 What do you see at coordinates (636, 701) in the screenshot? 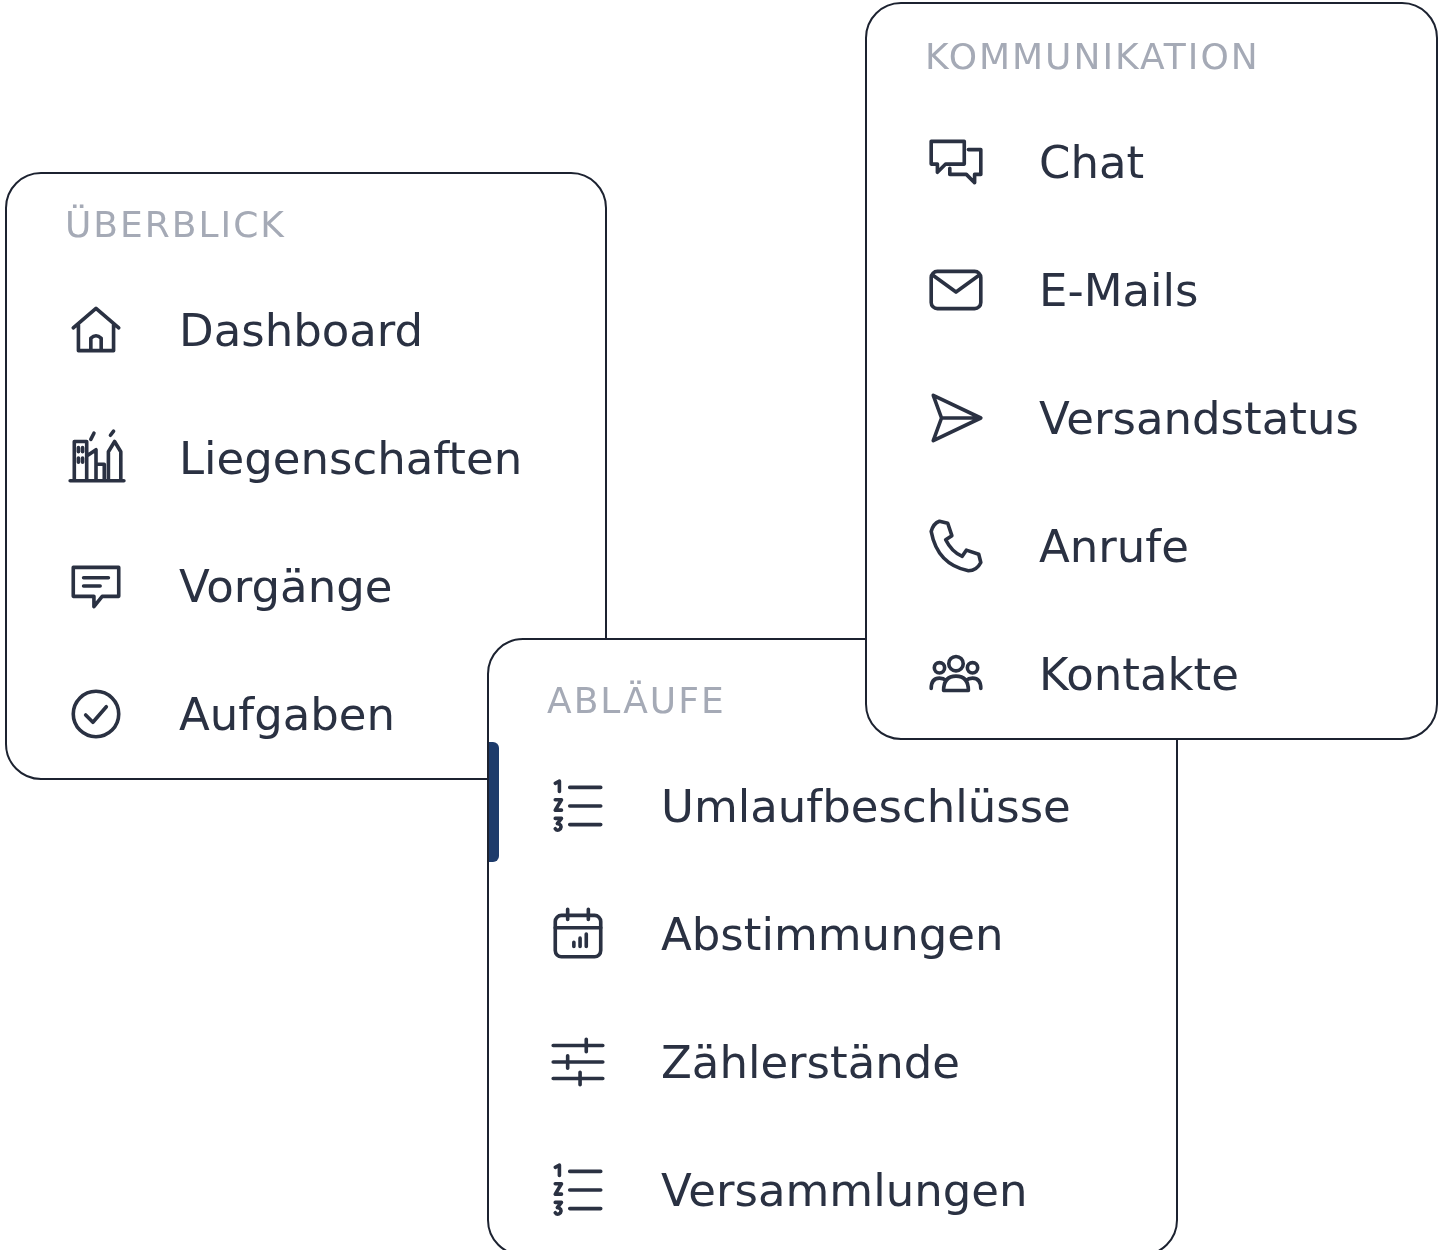
I see `section-heading: ABLÄUFE` at bounding box center [636, 701].